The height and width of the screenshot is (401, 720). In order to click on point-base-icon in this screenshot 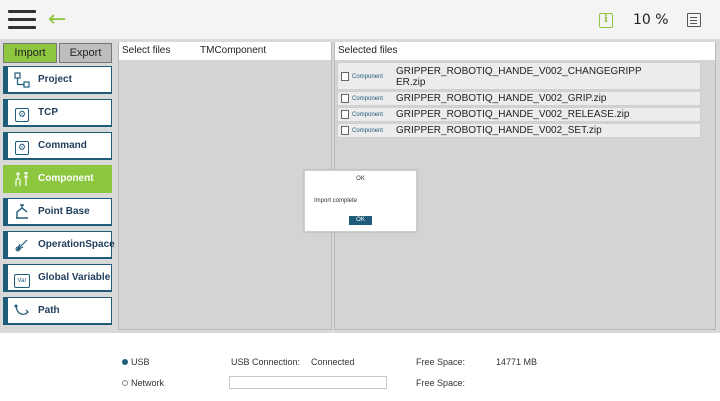, I will do `click(22, 212)`.